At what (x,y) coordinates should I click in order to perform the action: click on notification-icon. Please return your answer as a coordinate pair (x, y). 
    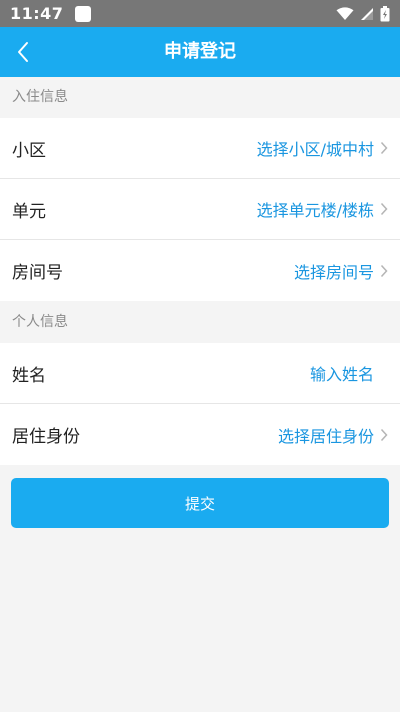
    Looking at the image, I should click on (83, 13).